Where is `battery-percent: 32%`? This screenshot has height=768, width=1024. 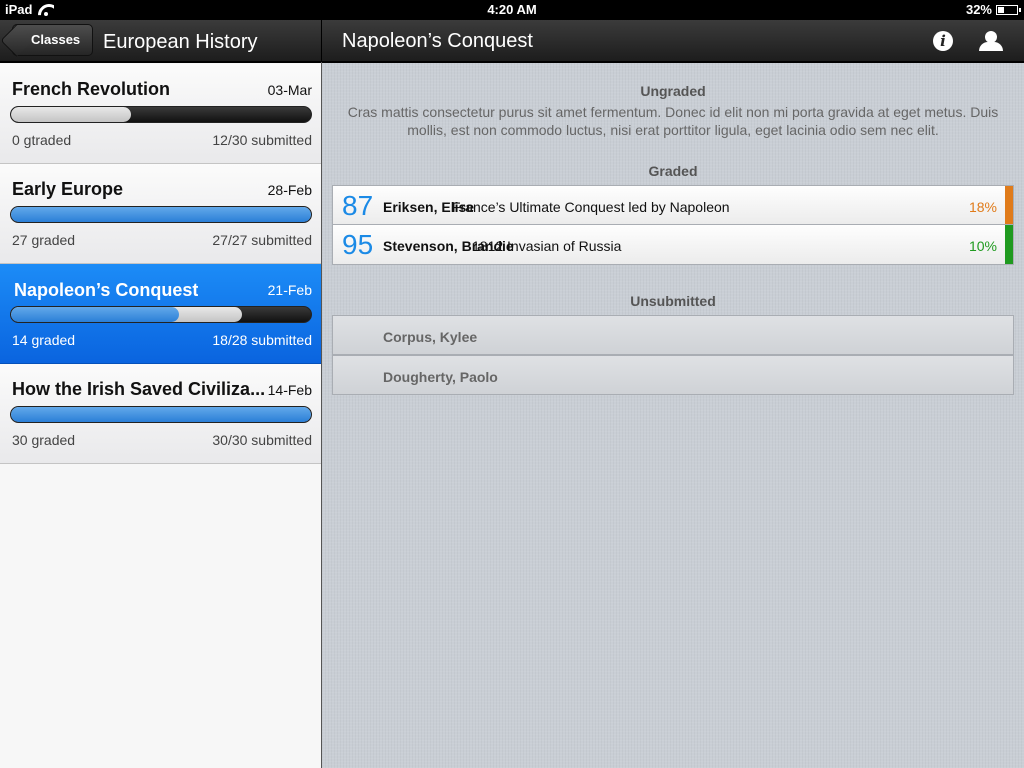
battery-percent: 32% is located at coordinates (978, 9).